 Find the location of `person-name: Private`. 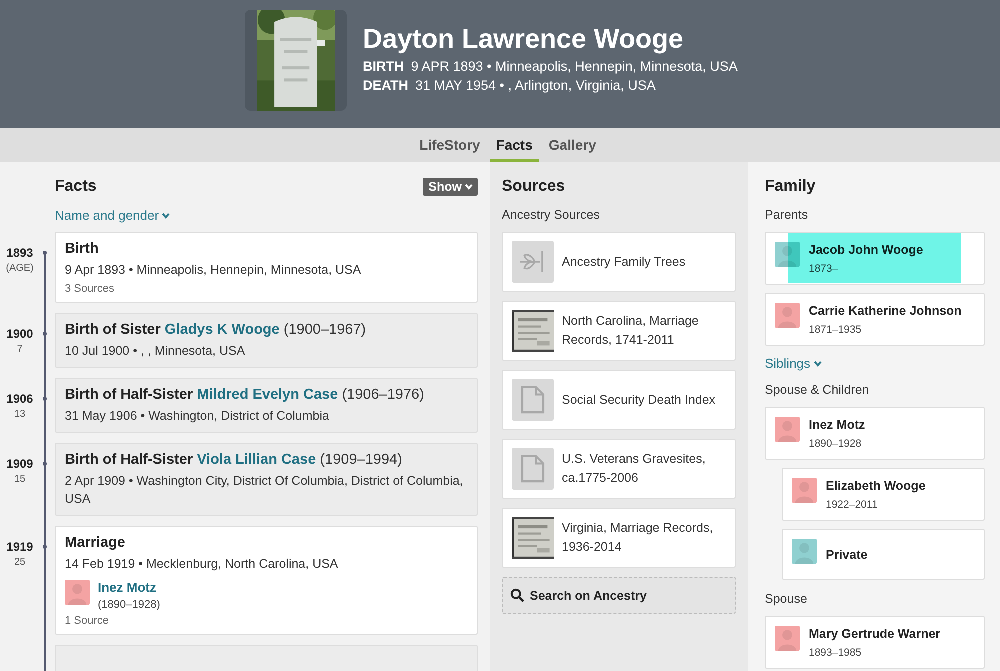

person-name: Private is located at coordinates (847, 555).